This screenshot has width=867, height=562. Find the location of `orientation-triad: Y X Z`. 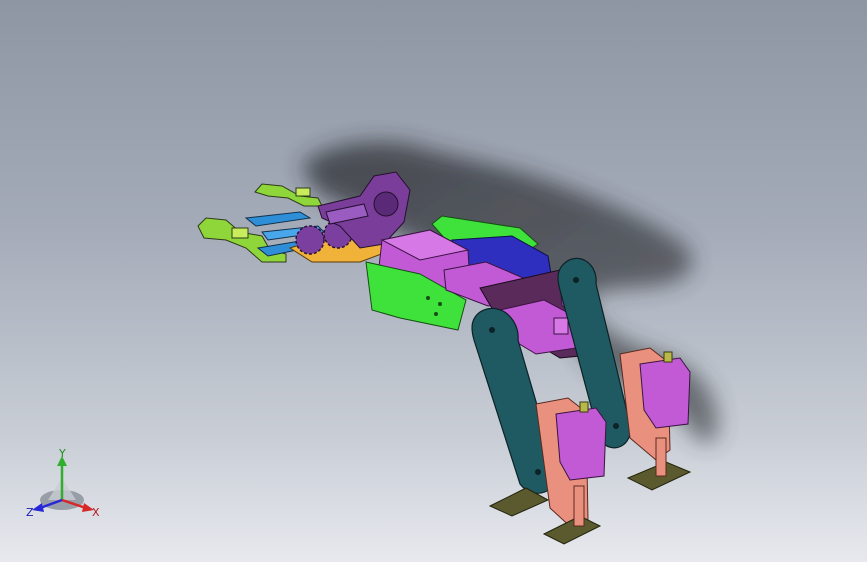

orientation-triad: Y X Z is located at coordinates (64, 485).